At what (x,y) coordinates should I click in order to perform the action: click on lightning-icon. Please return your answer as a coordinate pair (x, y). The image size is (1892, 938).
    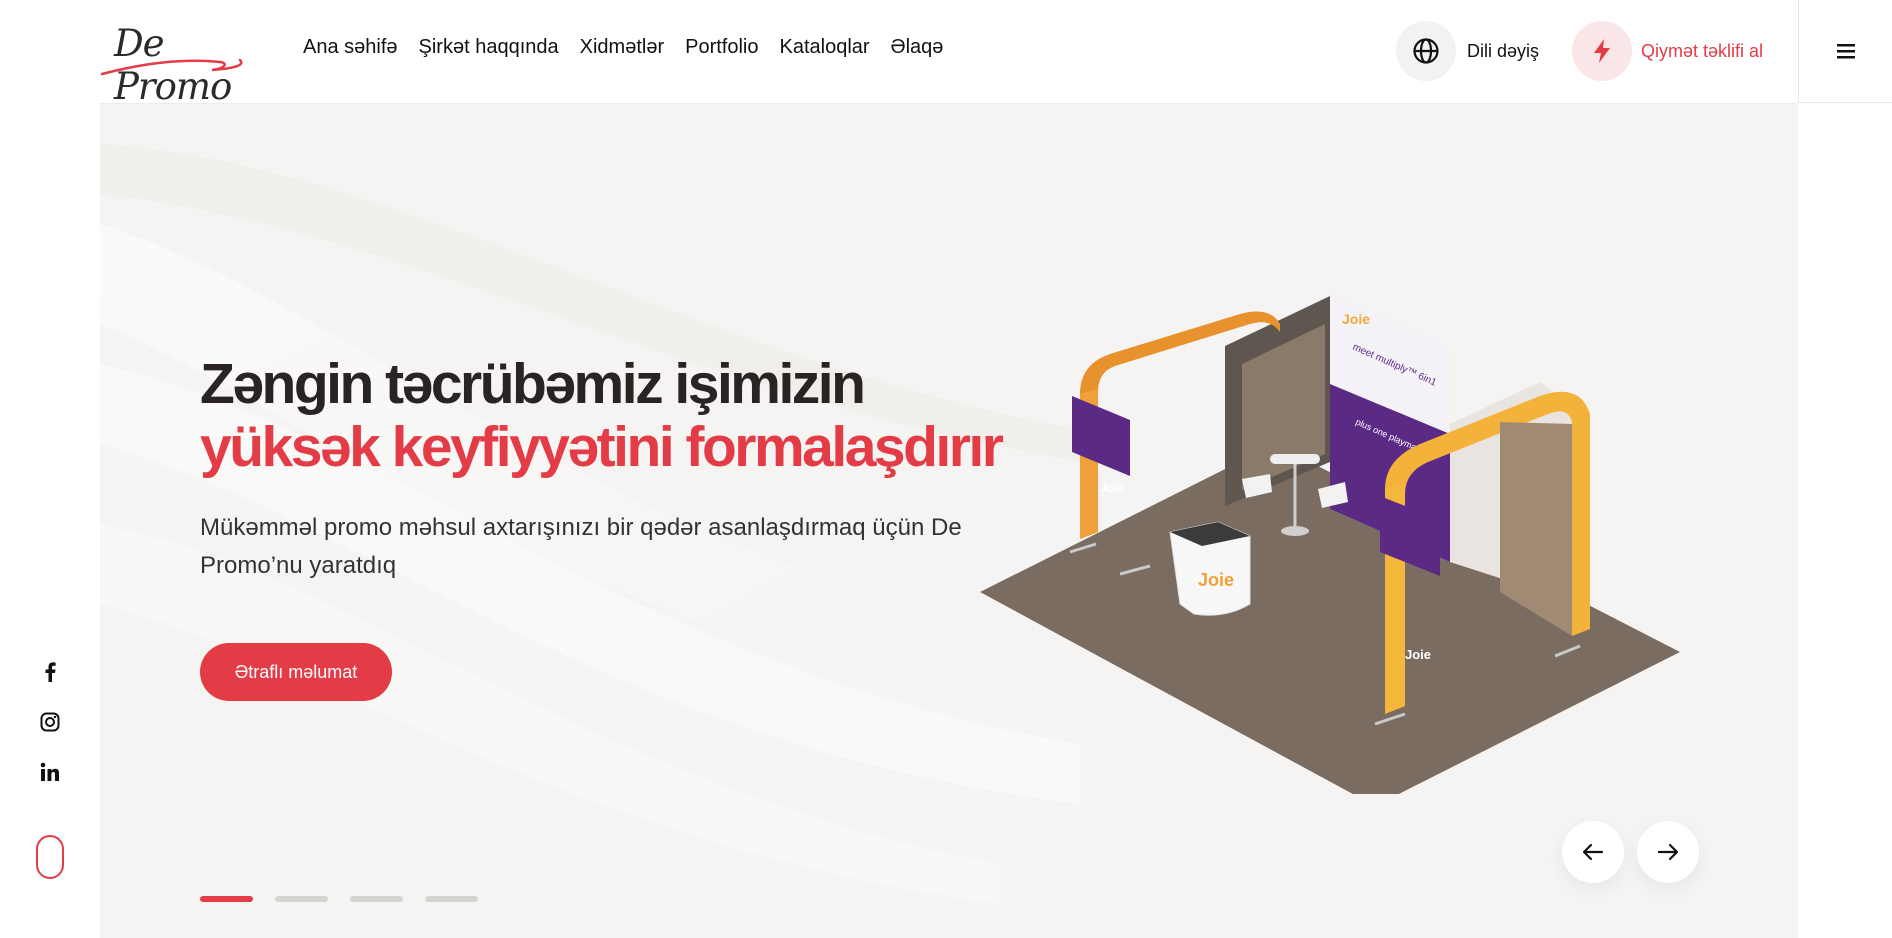
    Looking at the image, I should click on (1602, 51).